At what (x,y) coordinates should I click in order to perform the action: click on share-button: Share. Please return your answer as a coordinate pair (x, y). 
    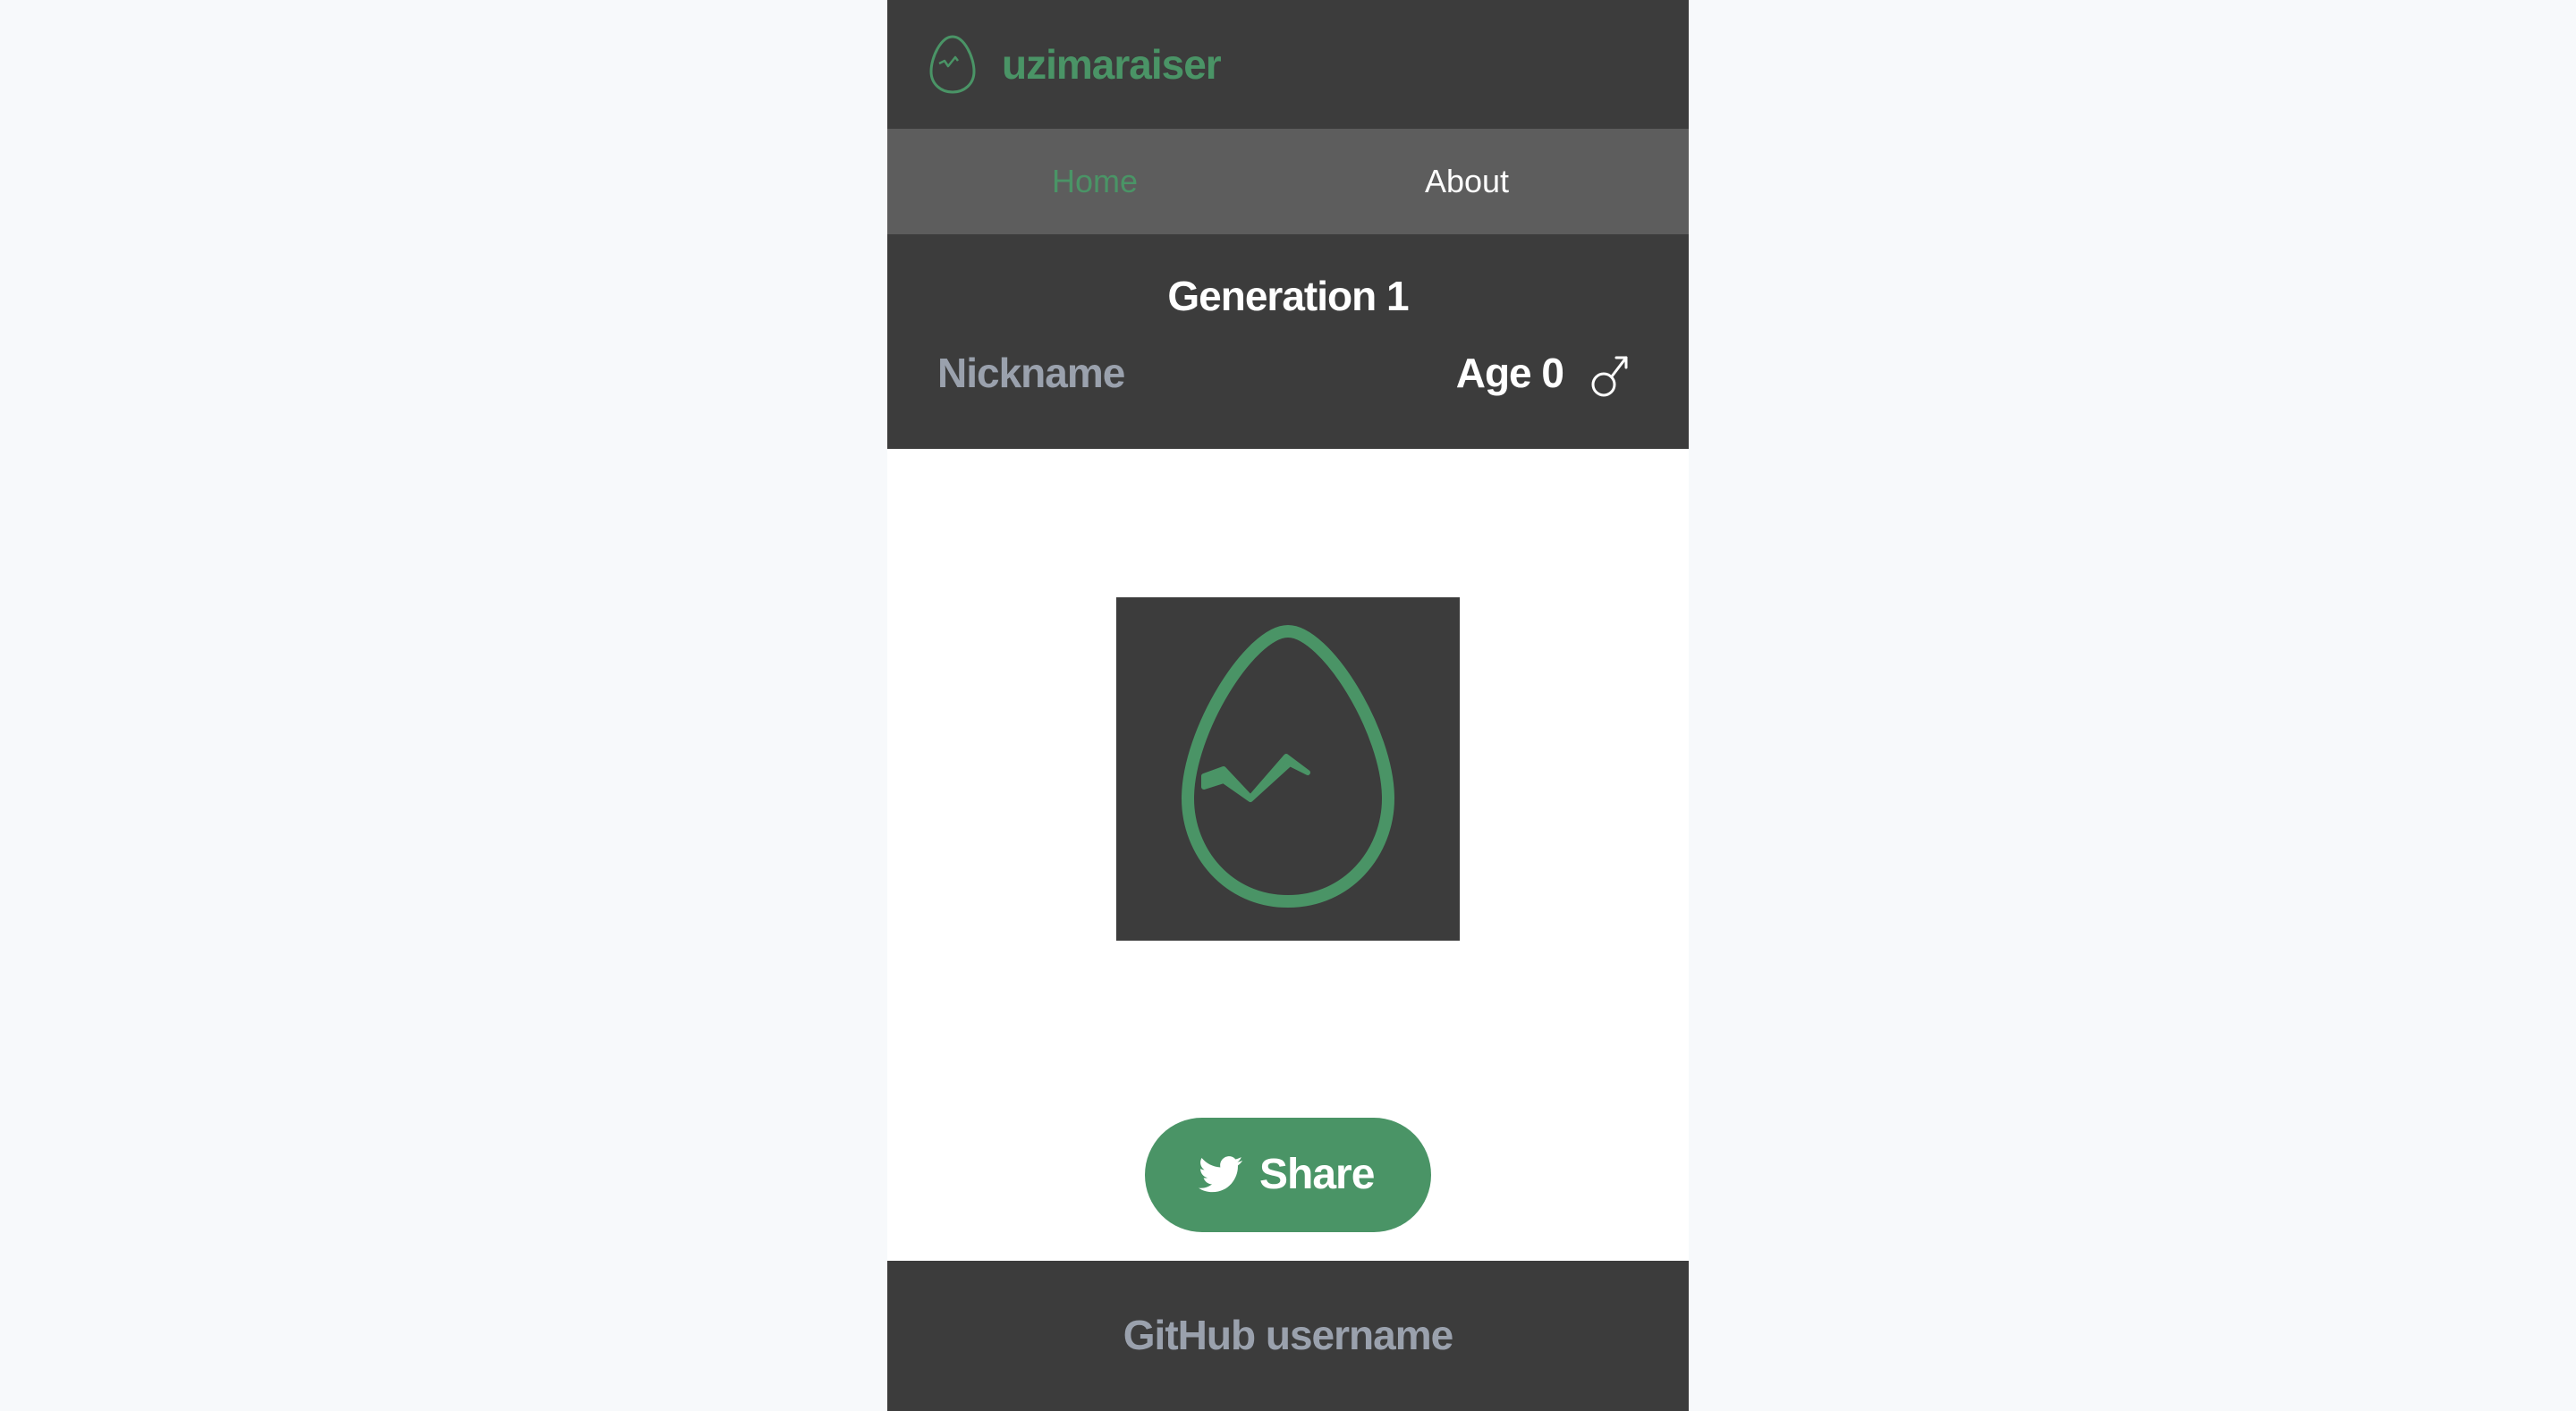
    Looking at the image, I should click on (1288, 1175).